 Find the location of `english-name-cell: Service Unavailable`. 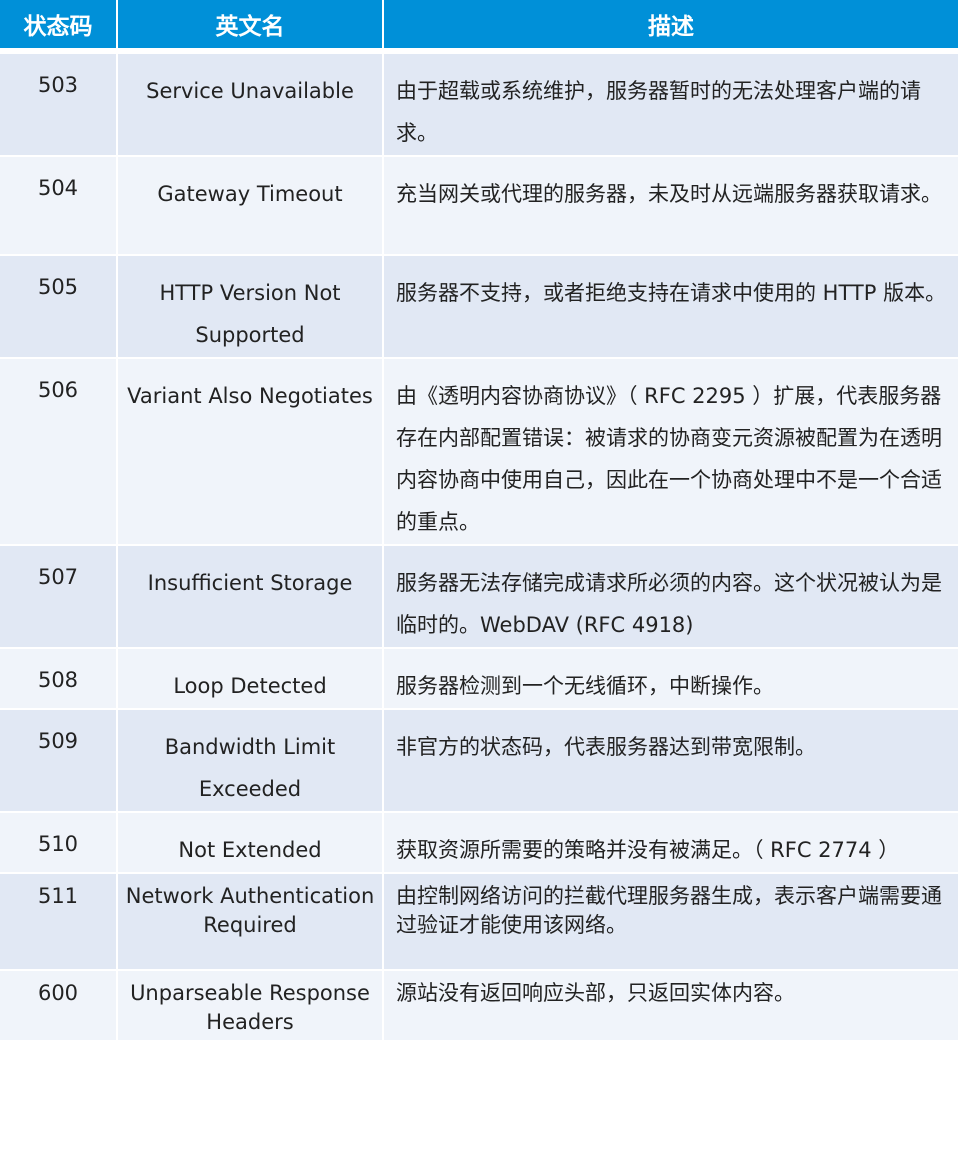

english-name-cell: Service Unavailable is located at coordinates (250, 104).